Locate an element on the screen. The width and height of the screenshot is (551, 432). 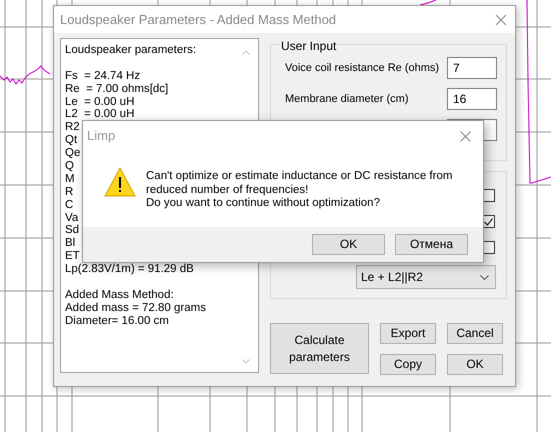
warning-icon is located at coordinates (120, 182).